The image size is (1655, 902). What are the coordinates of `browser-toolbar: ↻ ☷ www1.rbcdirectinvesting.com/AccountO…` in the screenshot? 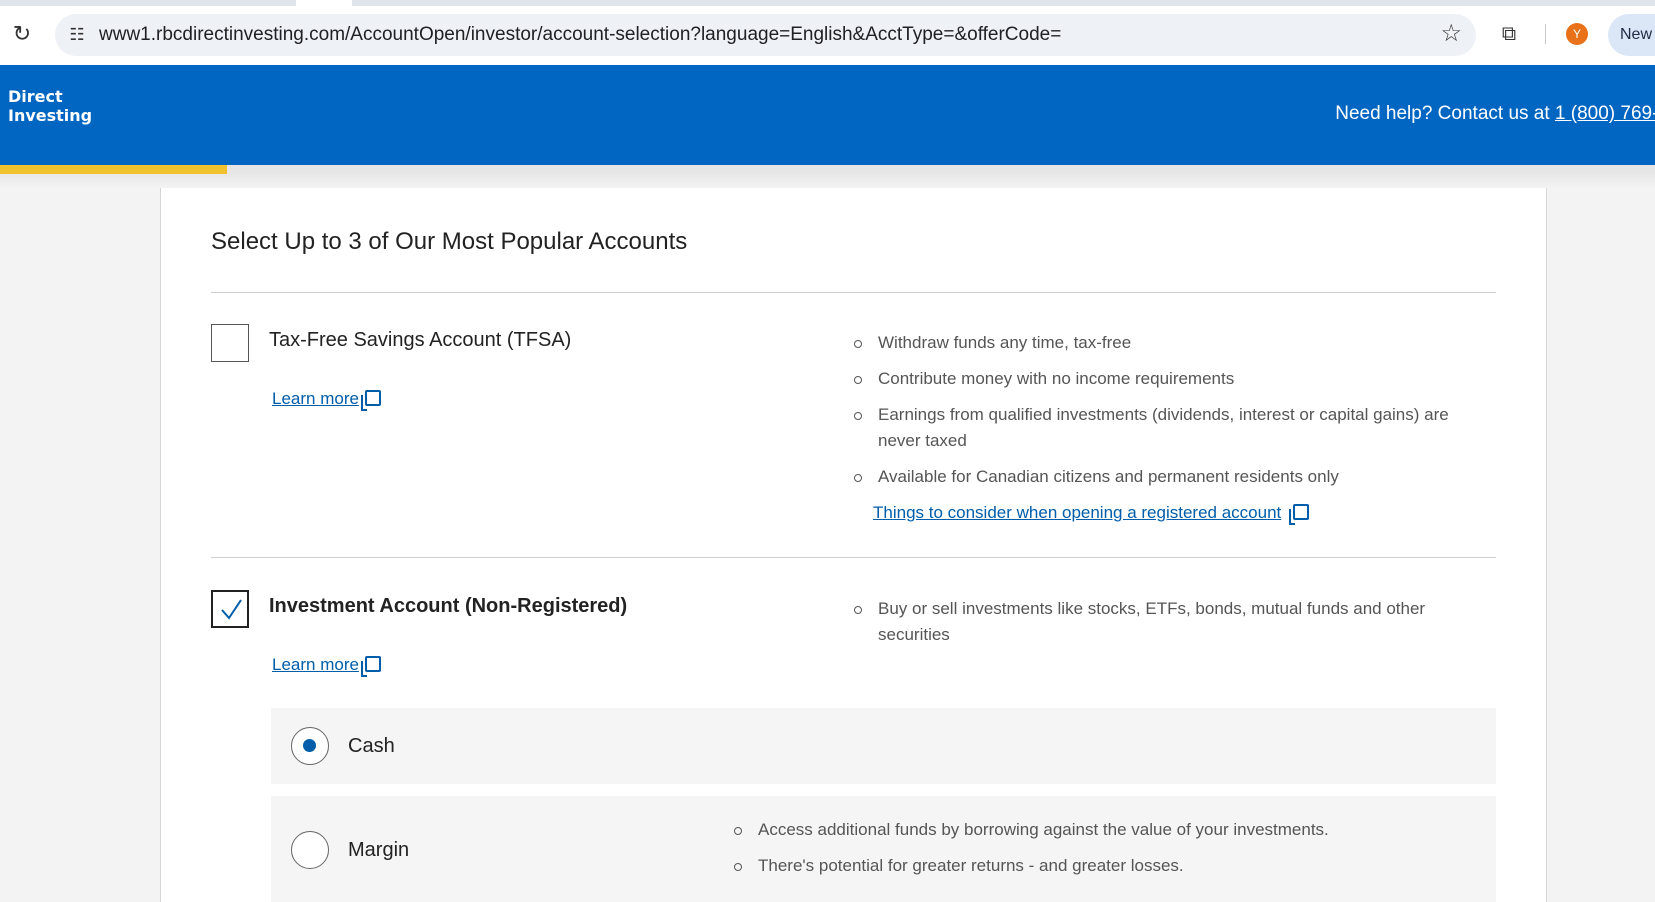 It's located at (827, 32).